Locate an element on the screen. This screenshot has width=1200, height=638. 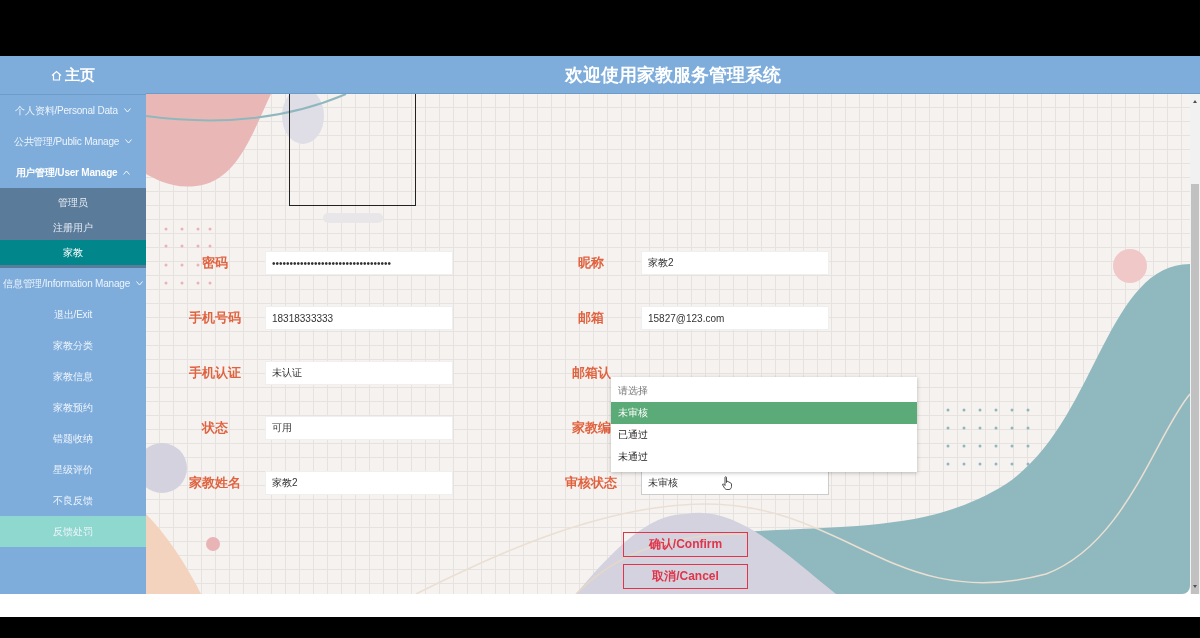
home-link: 主页 is located at coordinates (80, 75).